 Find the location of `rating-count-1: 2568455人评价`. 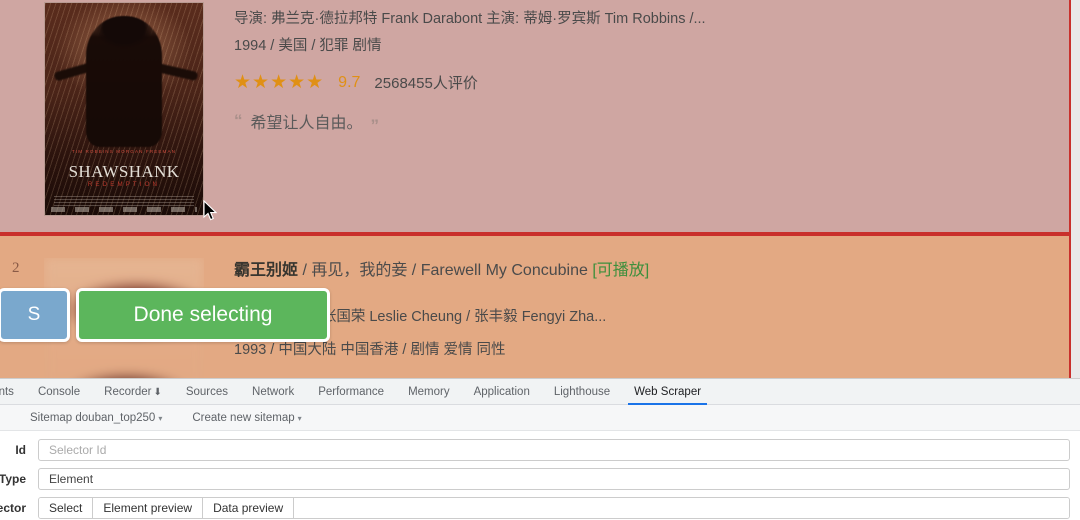

rating-count-1: 2568455人评价 is located at coordinates (426, 83).